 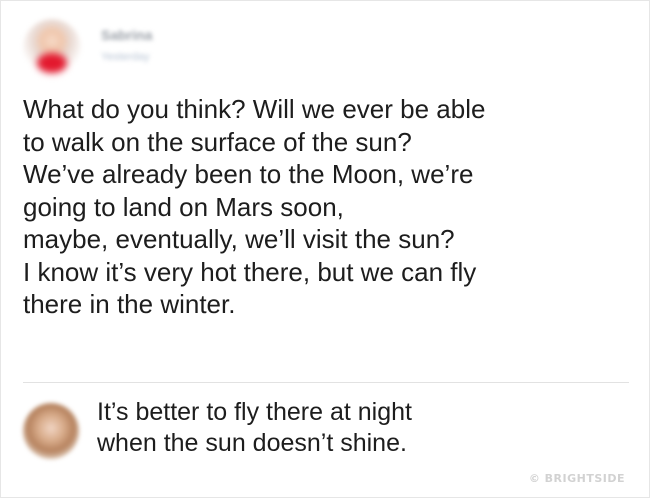 I want to click on post-header: Sabrina Yesterday, so click(x=173, y=48).